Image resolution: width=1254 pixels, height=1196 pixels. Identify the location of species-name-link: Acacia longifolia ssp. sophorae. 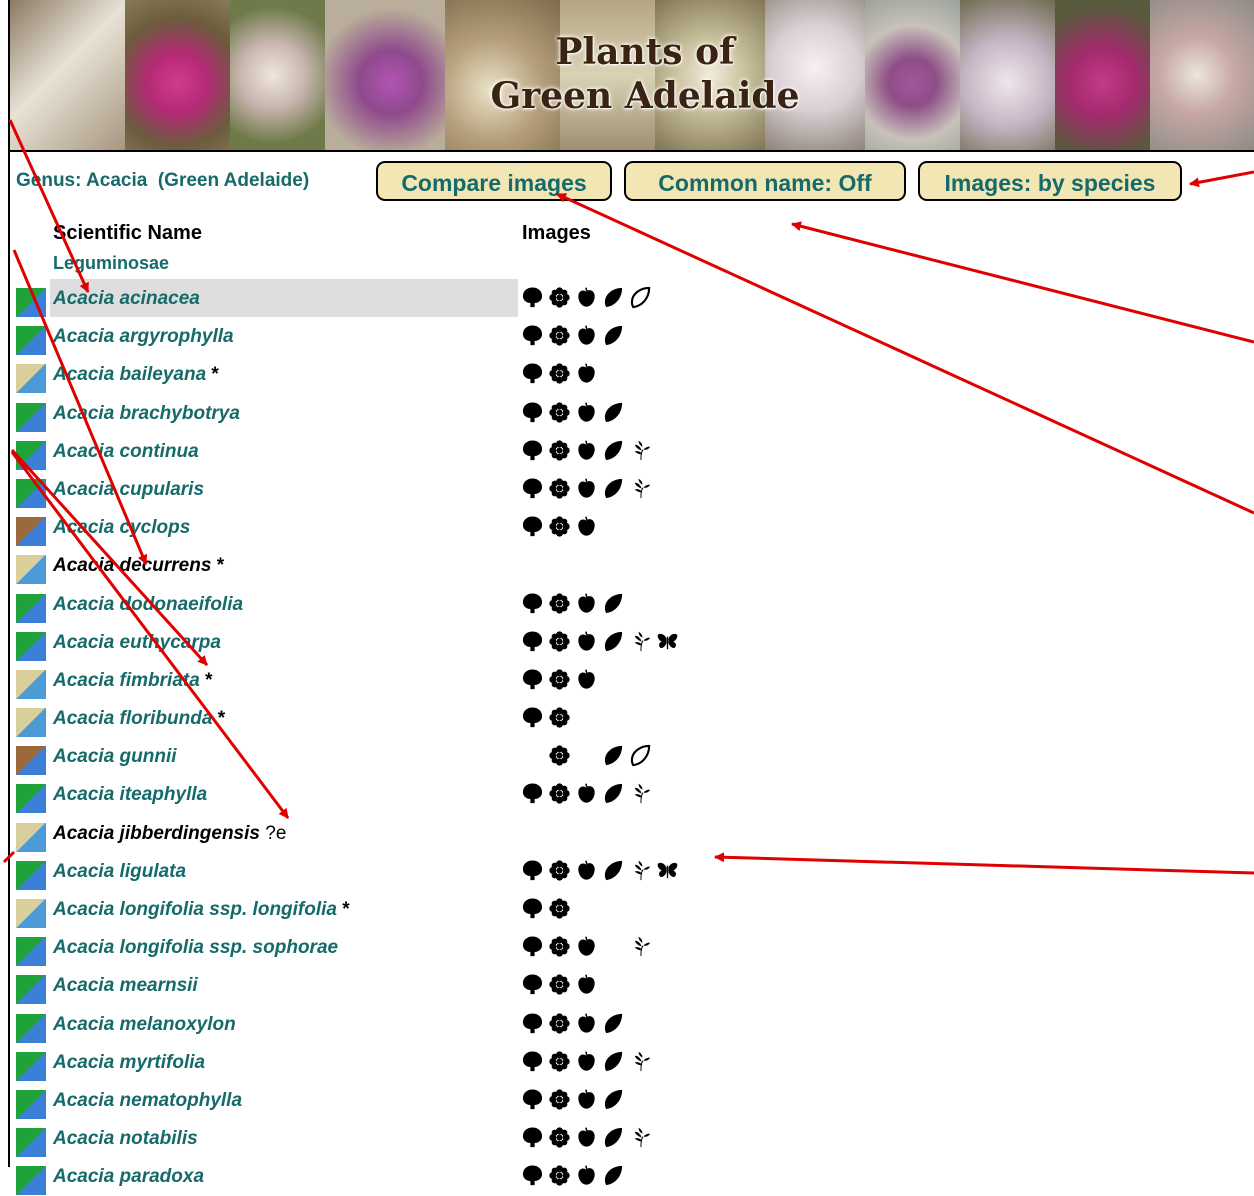
(195, 948).